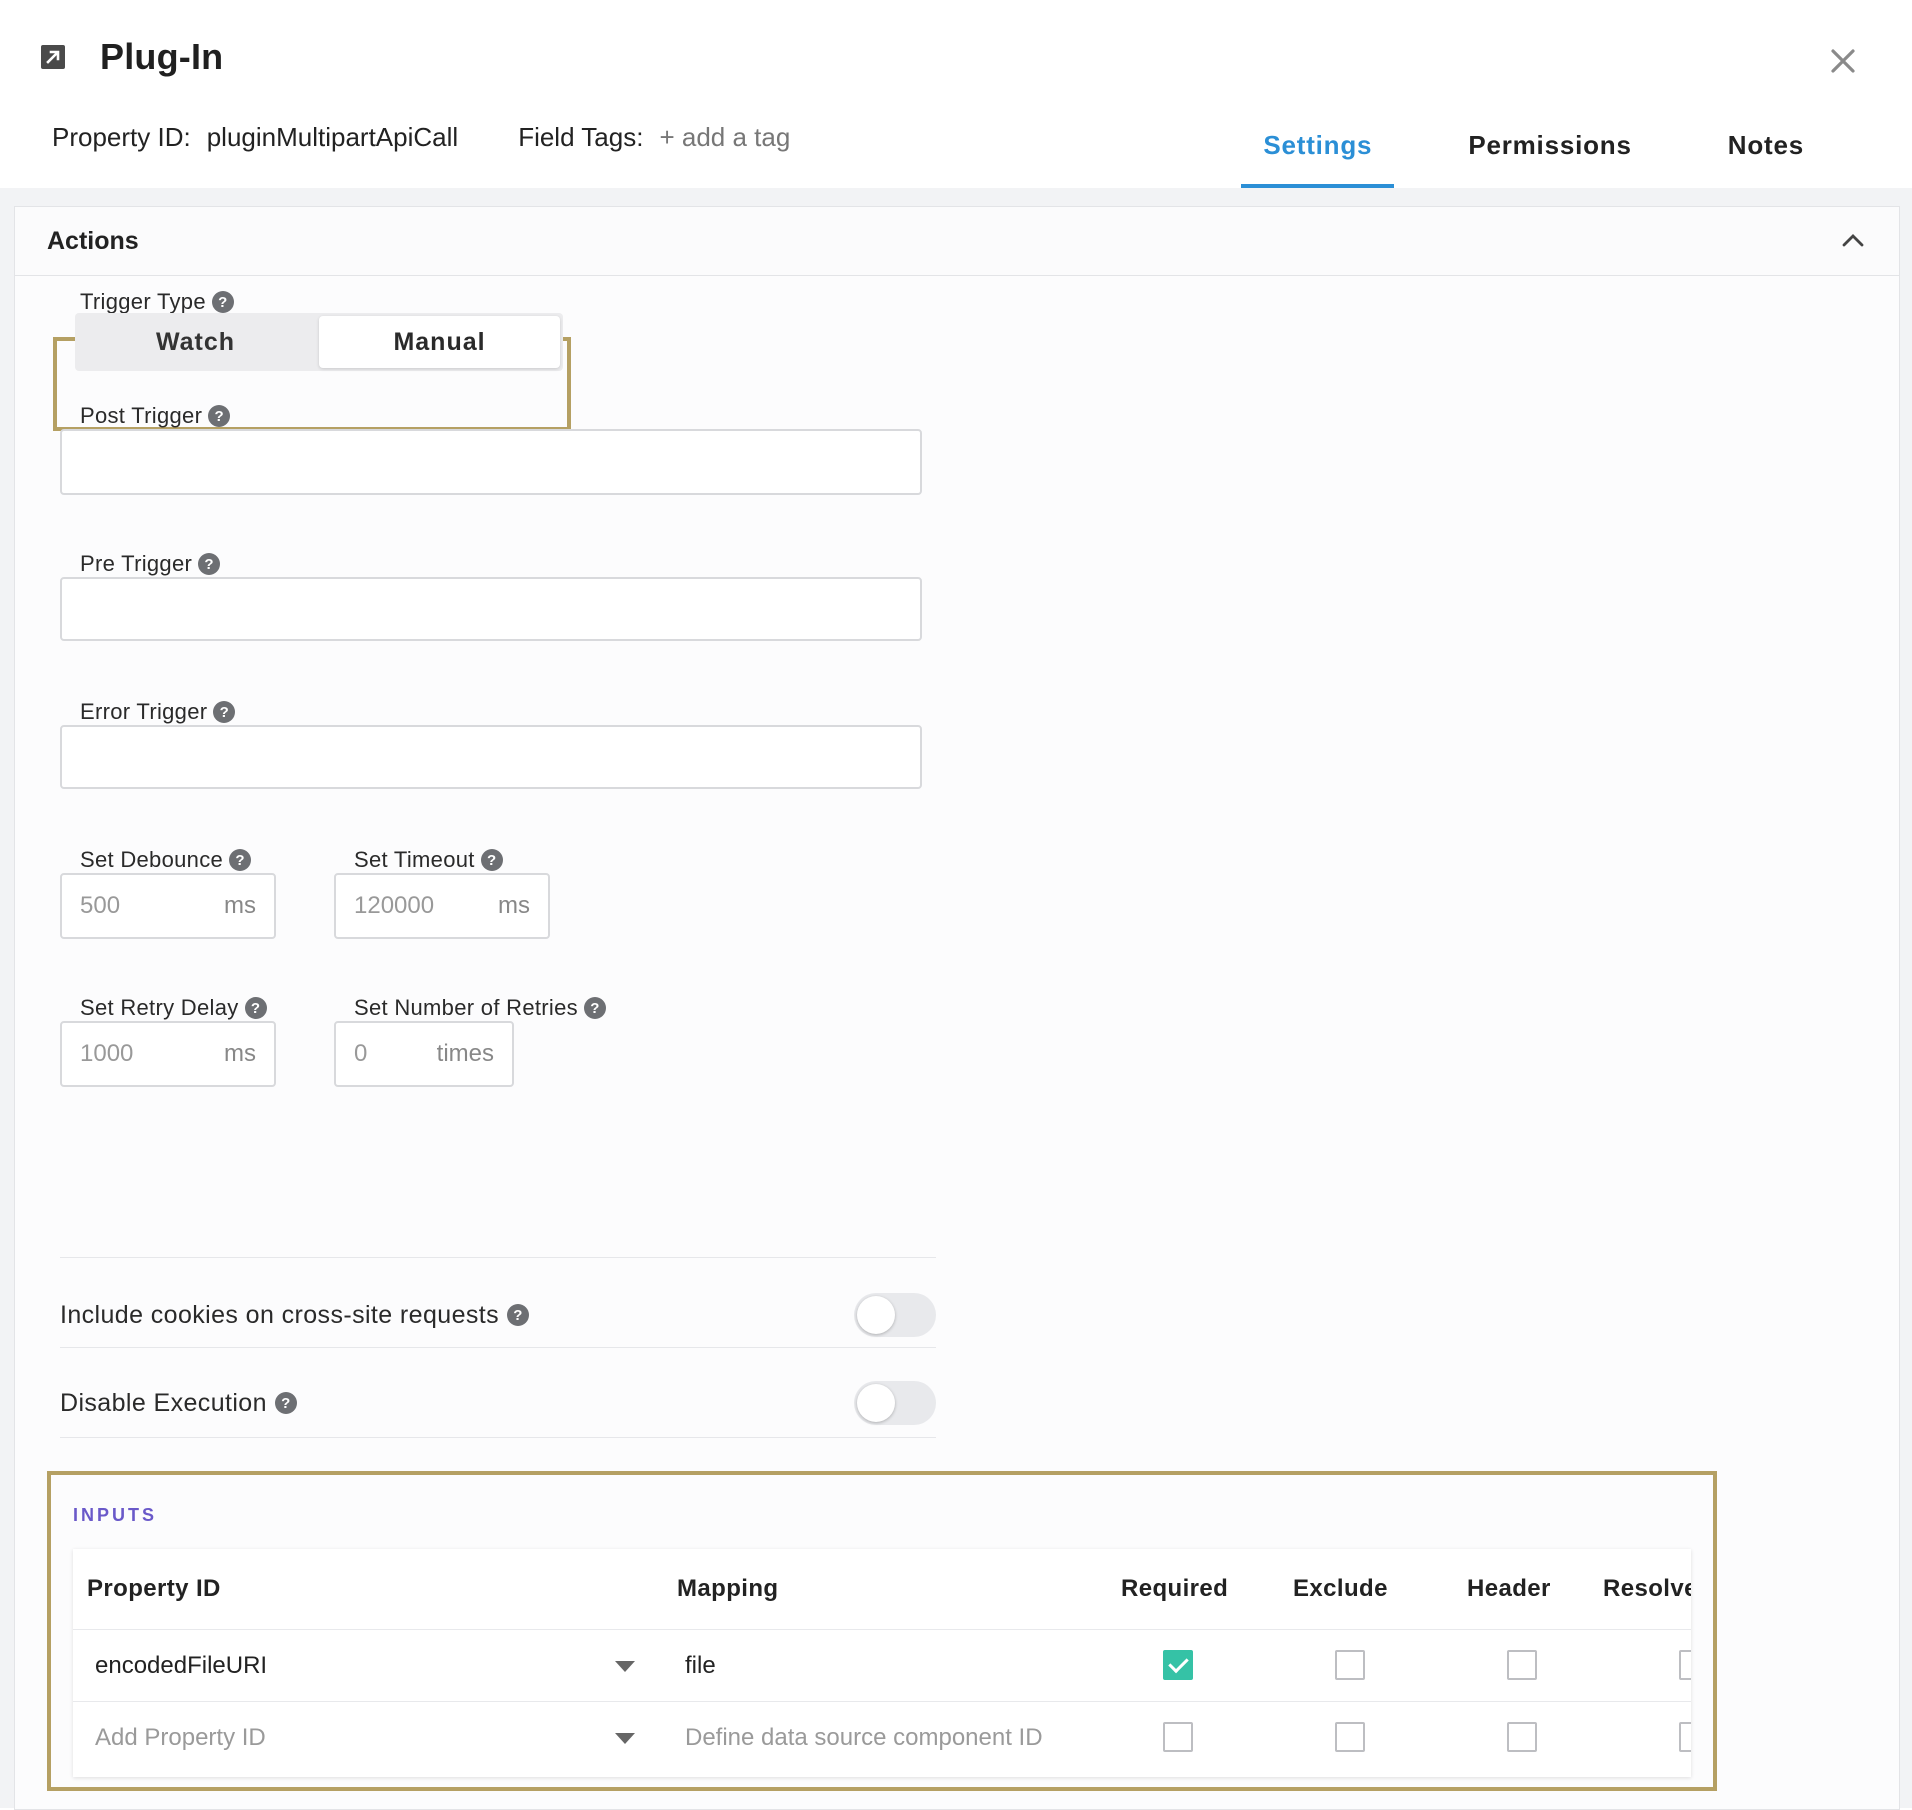 The width and height of the screenshot is (1912, 1810). Describe the element at coordinates (864, 1738) in the screenshot. I see `mapping-input: Define data source component ID` at that location.